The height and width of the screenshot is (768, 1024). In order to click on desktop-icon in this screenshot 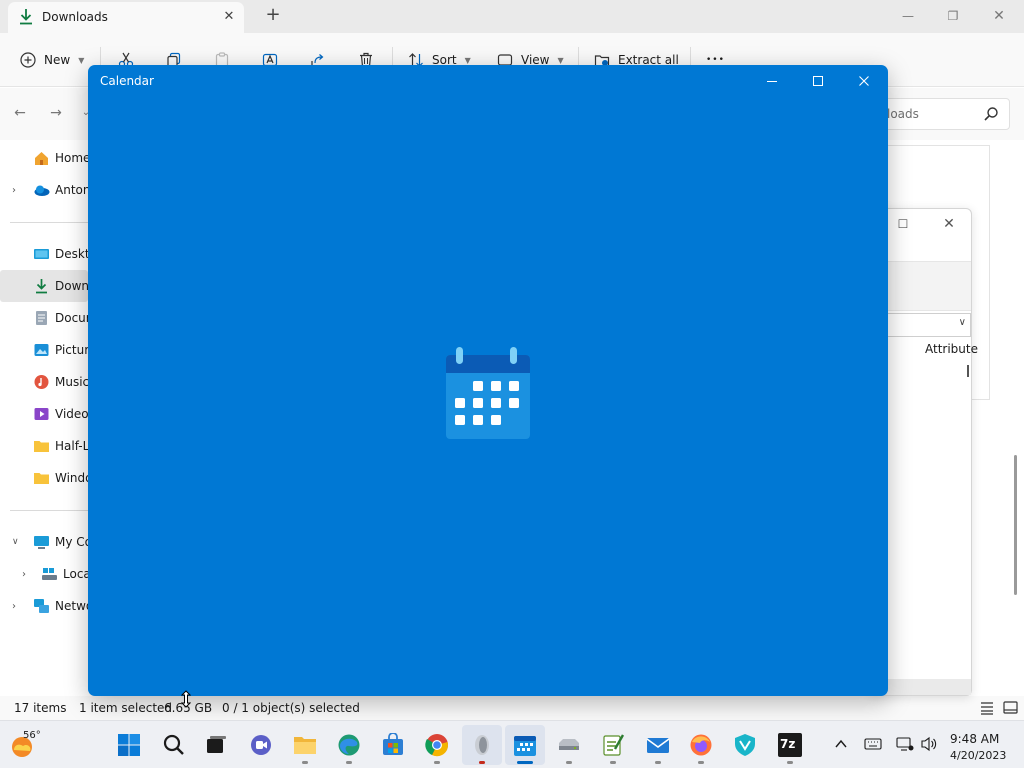, I will do `click(41, 254)`.